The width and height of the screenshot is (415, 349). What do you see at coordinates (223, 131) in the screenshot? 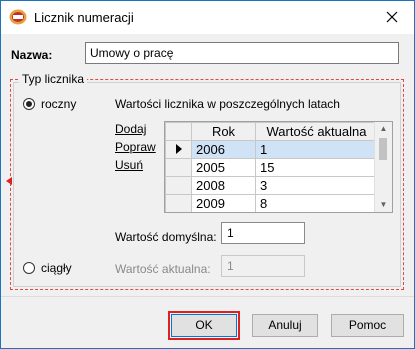
I see `column-header-year: Rok` at bounding box center [223, 131].